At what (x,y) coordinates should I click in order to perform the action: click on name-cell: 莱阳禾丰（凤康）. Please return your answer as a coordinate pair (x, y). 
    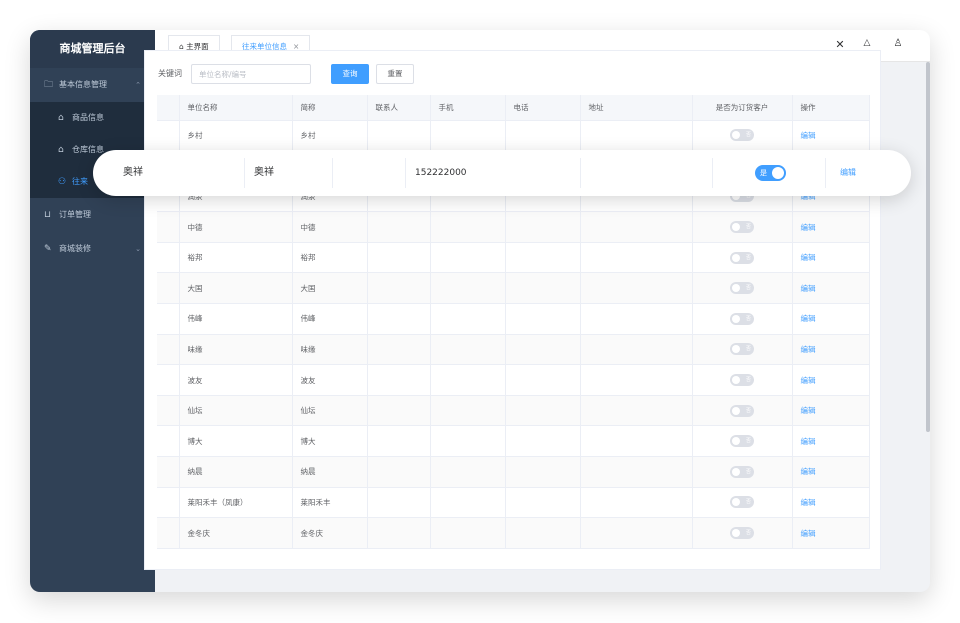
    Looking at the image, I should click on (236, 503).